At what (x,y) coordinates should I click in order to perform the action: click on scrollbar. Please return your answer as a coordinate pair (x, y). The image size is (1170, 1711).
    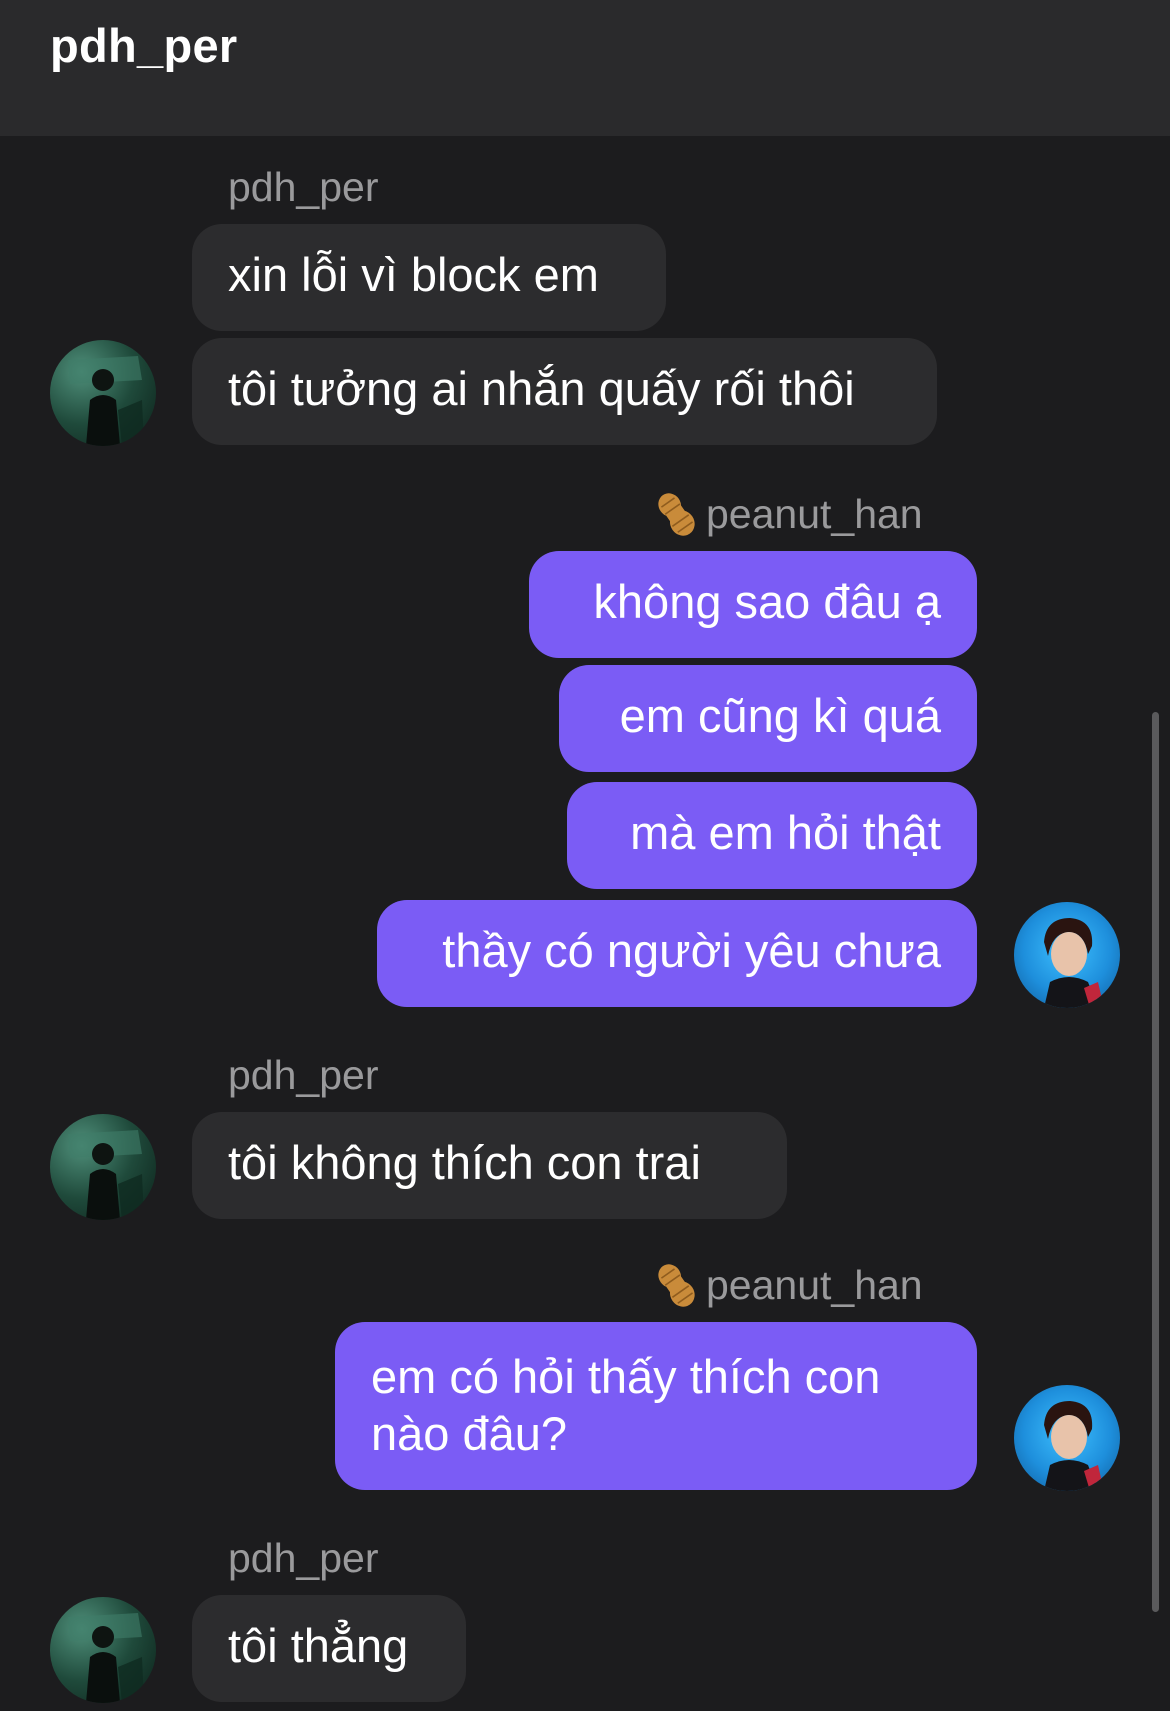
    Looking at the image, I should click on (1155, 1162).